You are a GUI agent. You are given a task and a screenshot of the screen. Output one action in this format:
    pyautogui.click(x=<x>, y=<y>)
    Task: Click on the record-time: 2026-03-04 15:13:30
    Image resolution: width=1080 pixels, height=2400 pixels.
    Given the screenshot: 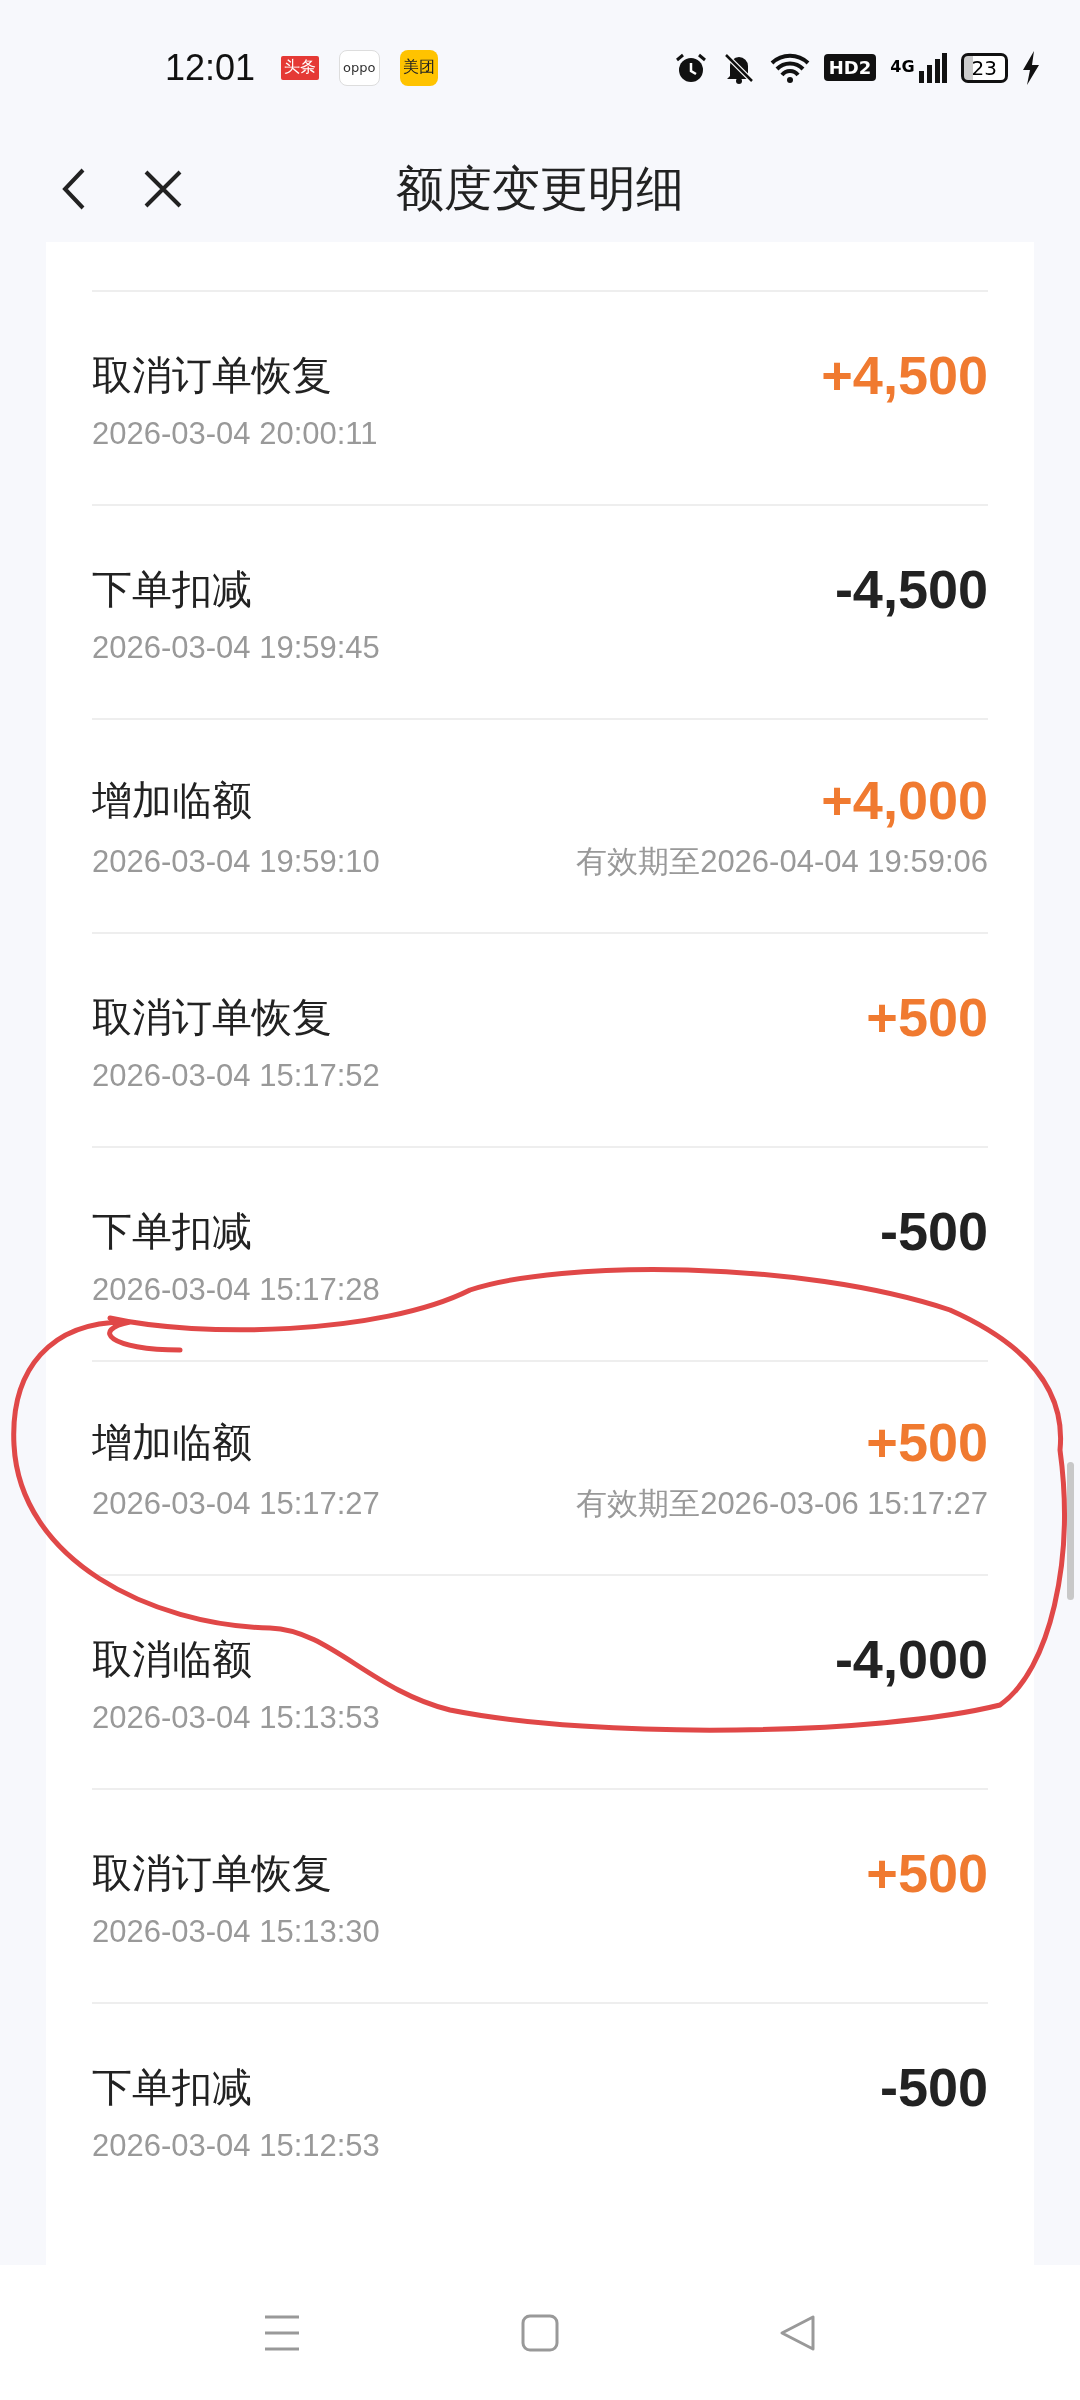 What is the action you would take?
    pyautogui.click(x=236, y=1932)
    